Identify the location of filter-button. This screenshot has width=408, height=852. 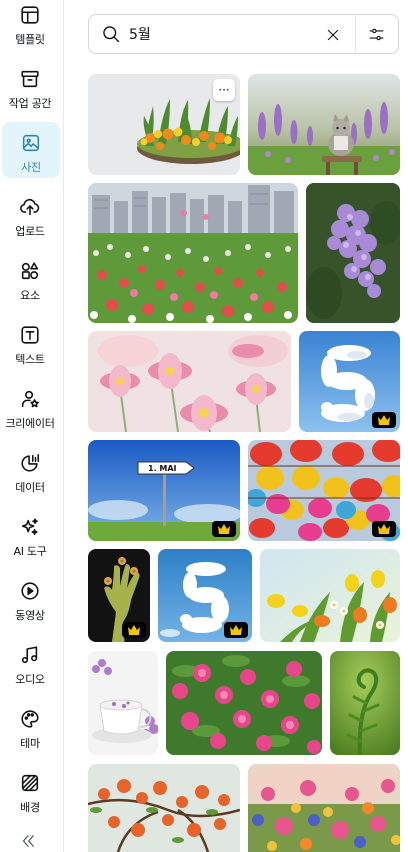
(376, 34).